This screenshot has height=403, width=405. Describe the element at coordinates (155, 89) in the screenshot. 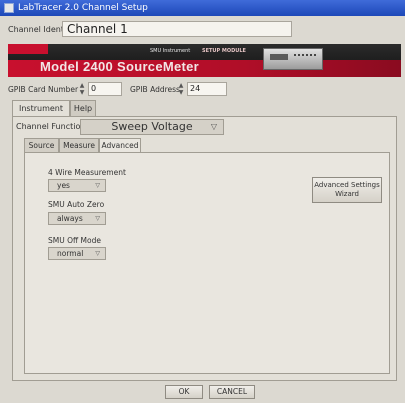

I see `gpib-address-label: GPIB Address` at that location.